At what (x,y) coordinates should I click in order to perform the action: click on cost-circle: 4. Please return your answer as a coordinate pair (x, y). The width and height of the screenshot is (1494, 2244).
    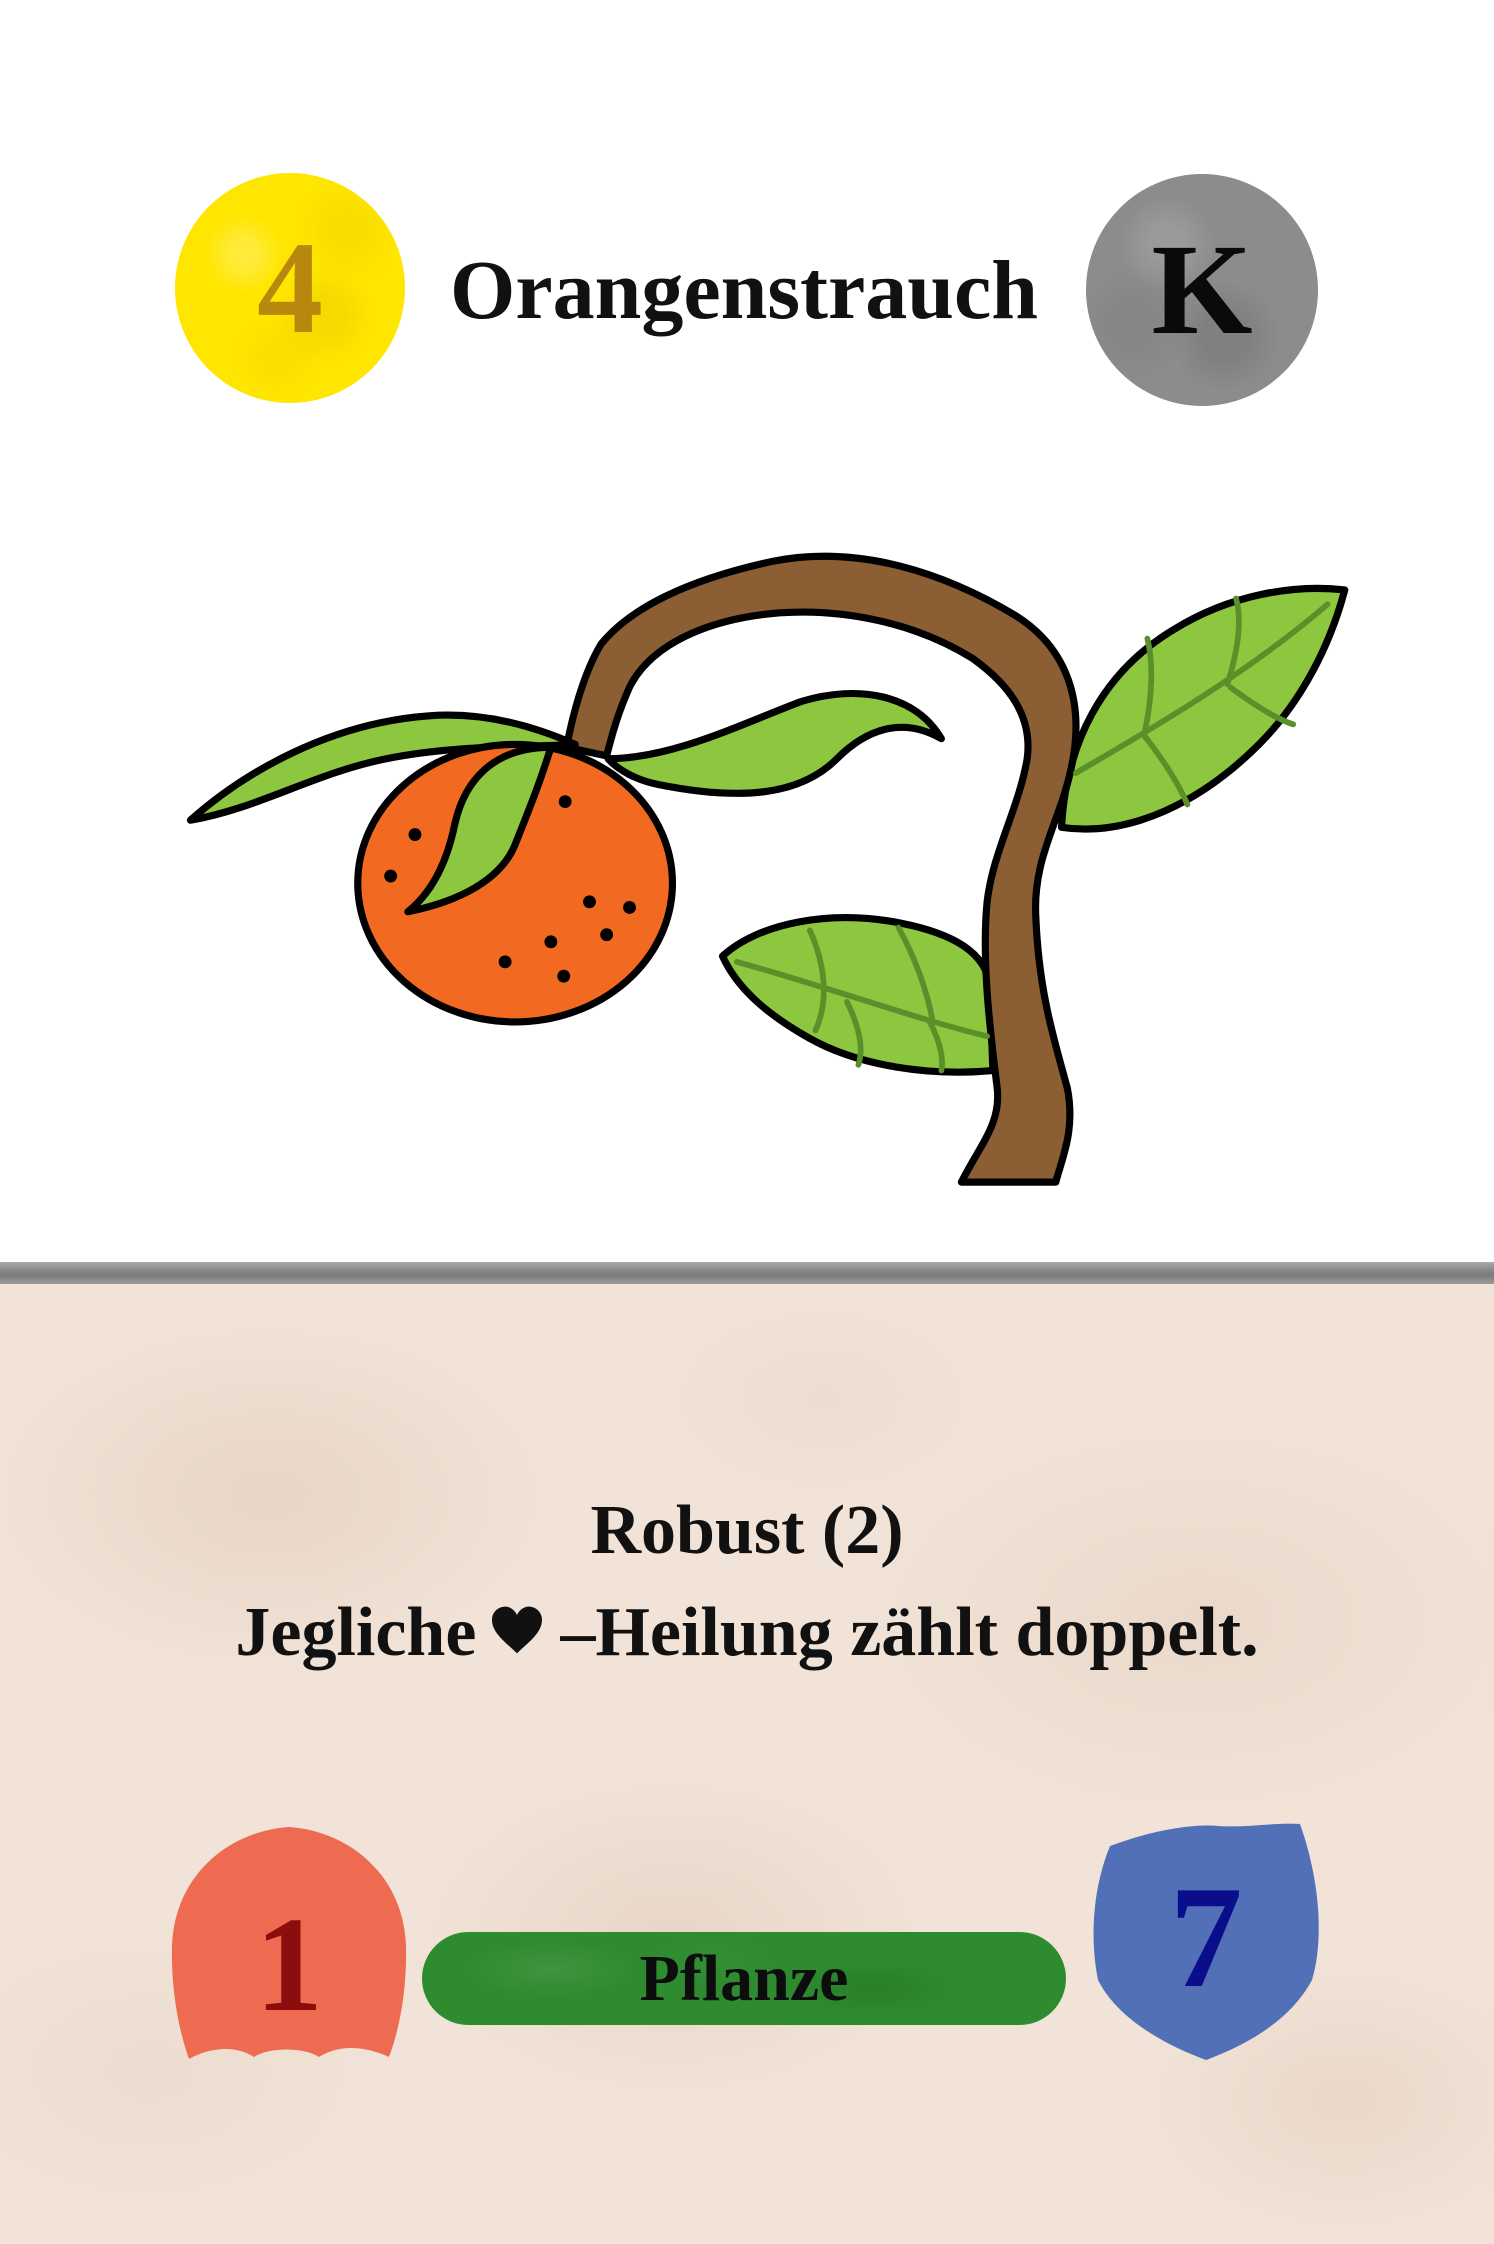
    Looking at the image, I should click on (290, 288).